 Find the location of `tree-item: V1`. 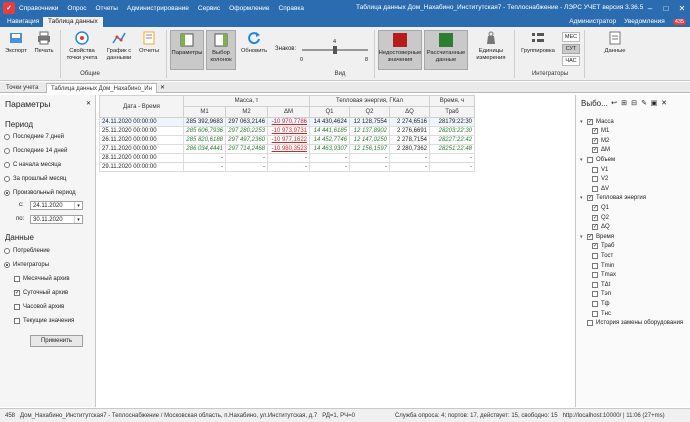

tree-item: V1 is located at coordinates (600, 169).